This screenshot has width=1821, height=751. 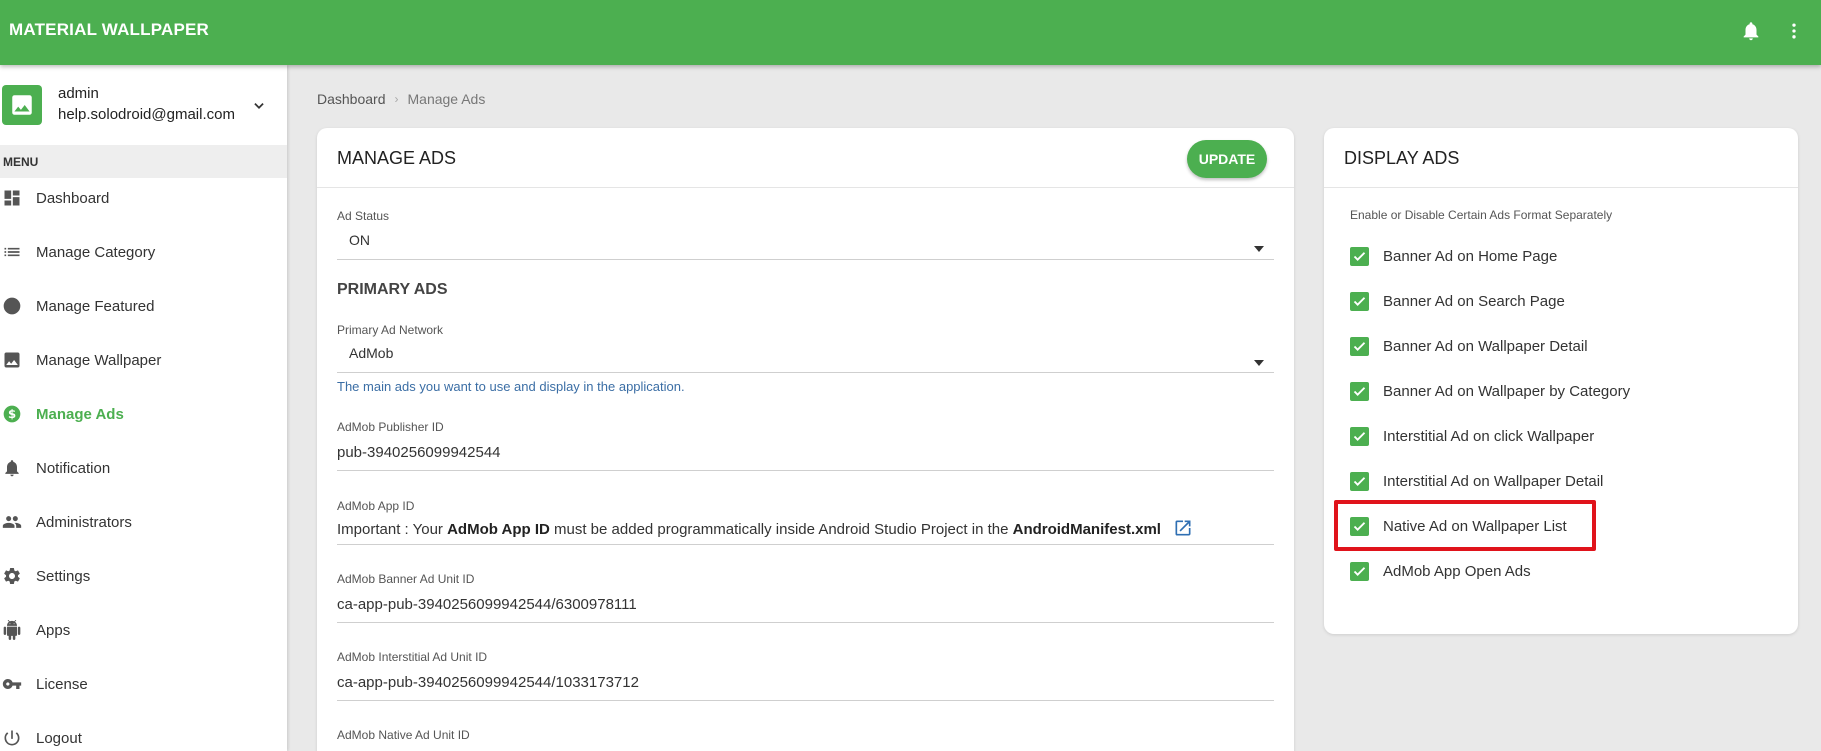 I want to click on user-info: admin help.solodroid@gmail.com, so click(x=143, y=105).